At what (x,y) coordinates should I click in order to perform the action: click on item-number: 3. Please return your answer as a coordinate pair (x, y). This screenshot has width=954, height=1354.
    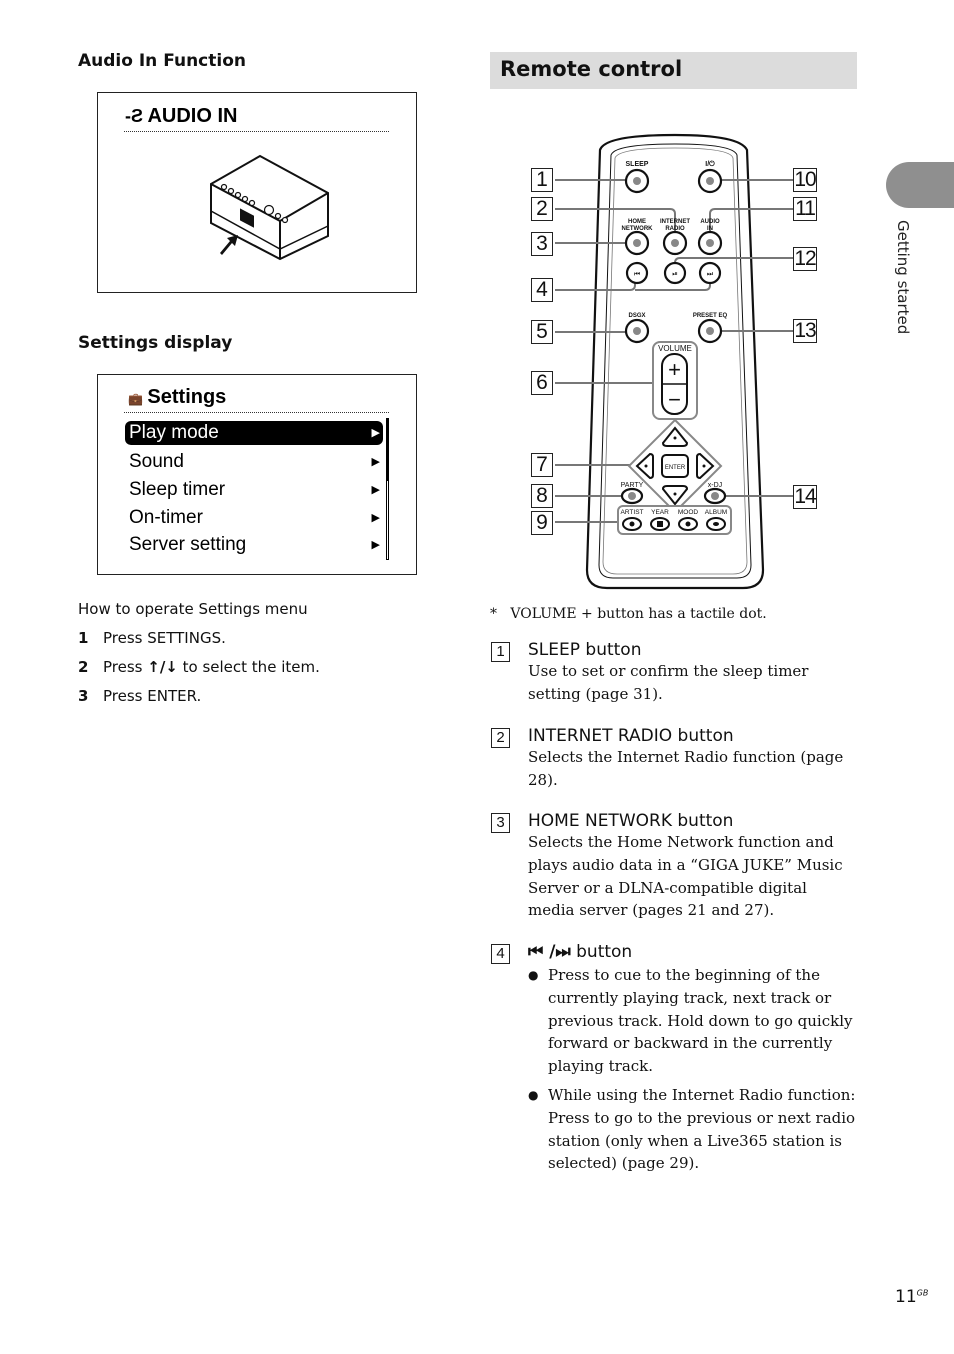
    Looking at the image, I should click on (500, 823).